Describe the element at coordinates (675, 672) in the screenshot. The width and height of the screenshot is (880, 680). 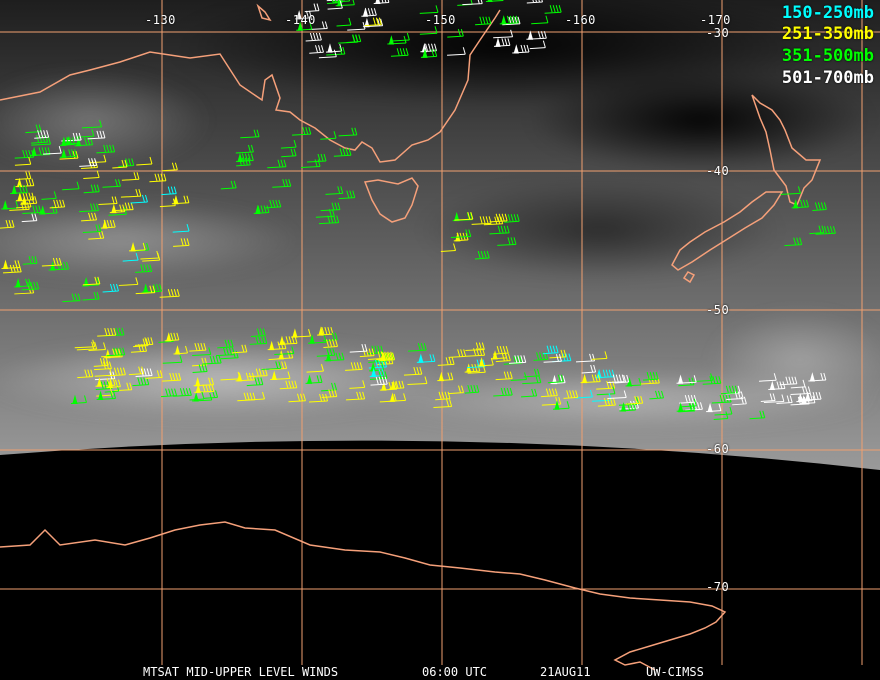
I see `footer-source: UW-CIMSS` at that location.